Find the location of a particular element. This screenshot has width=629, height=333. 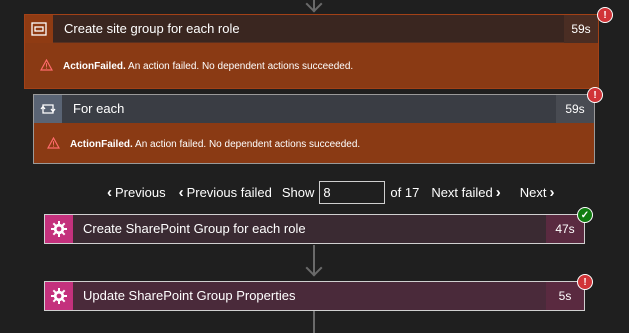

iteration-number-input is located at coordinates (352, 192).